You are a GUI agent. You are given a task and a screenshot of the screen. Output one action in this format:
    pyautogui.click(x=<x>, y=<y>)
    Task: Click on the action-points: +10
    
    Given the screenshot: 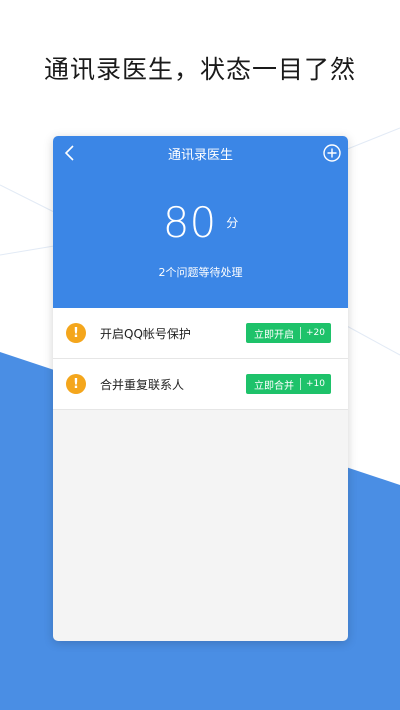 What is the action you would take?
    pyautogui.click(x=315, y=384)
    